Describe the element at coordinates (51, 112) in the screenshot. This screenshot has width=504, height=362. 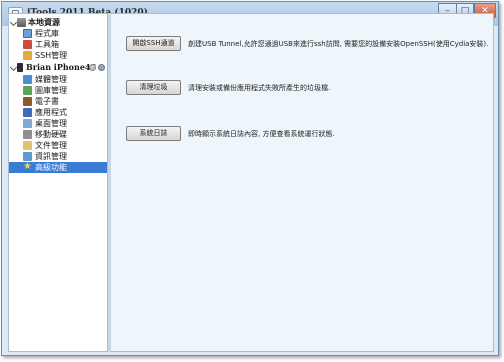
I see `sidebar-item-label: 應用程式` at that location.